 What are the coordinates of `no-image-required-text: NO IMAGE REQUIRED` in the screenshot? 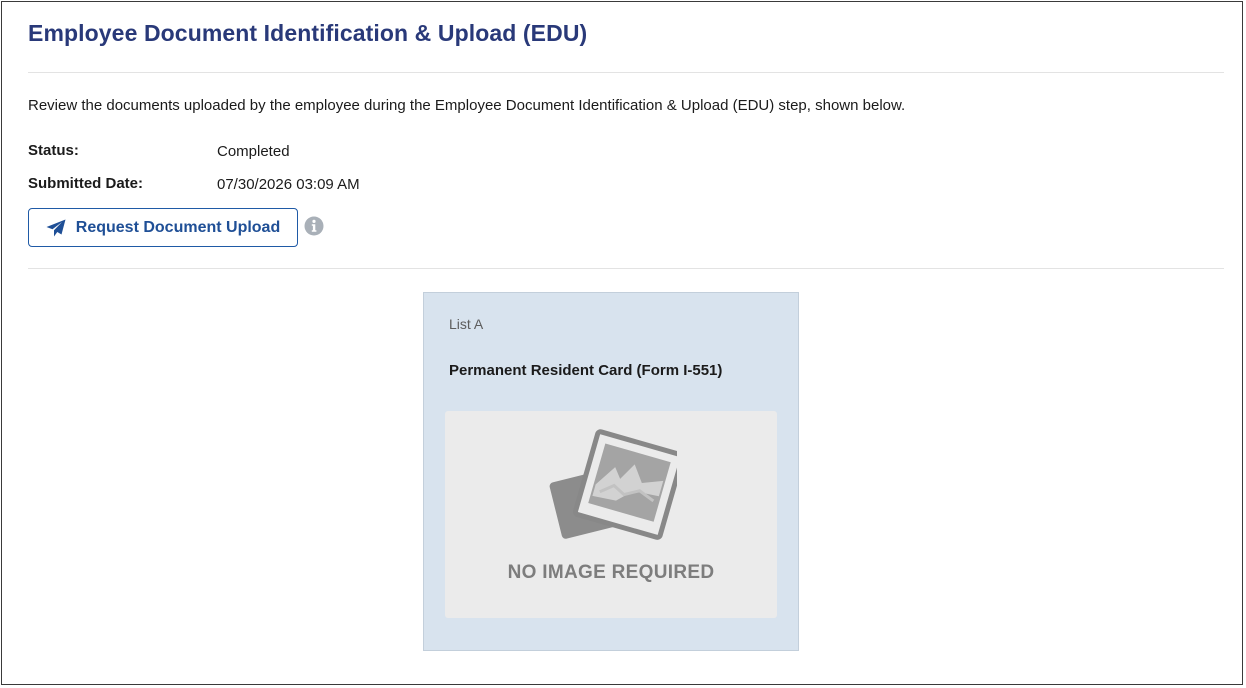 It's located at (611, 572).